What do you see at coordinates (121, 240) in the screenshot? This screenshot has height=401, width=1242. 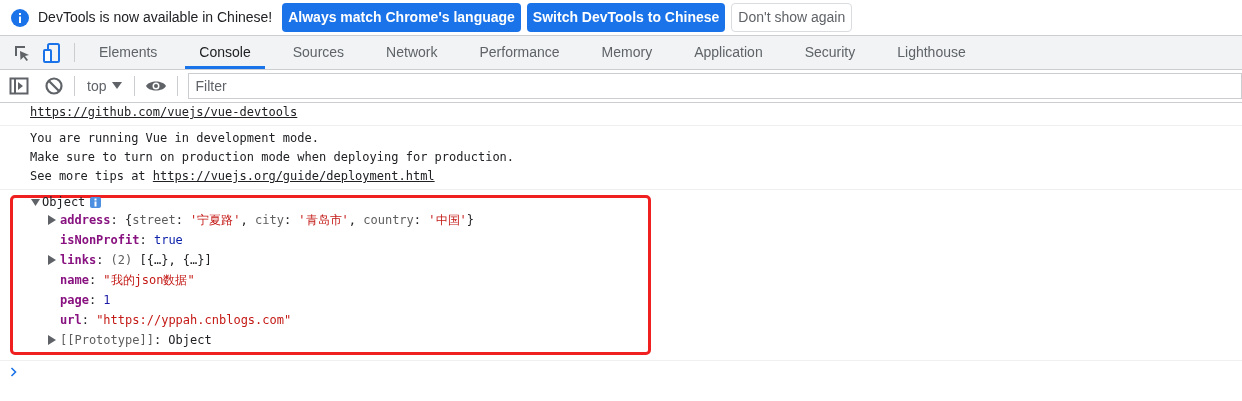 I see `property-line: isNonProfit: true` at bounding box center [121, 240].